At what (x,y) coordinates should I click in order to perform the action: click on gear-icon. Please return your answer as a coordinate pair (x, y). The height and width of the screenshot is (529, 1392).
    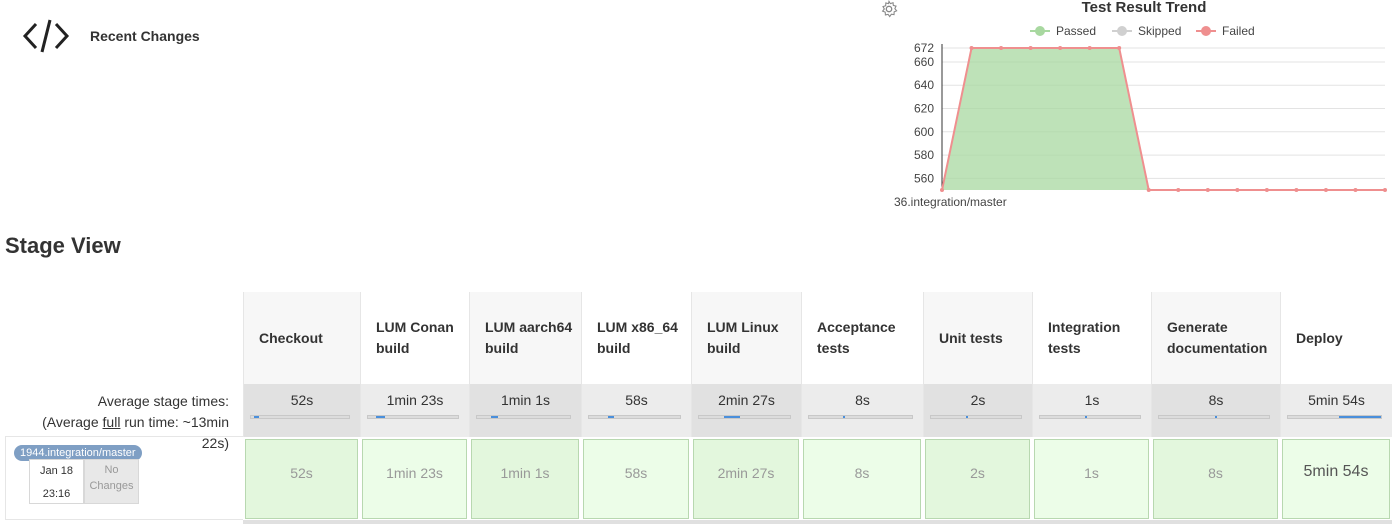
    Looking at the image, I should click on (889, 9).